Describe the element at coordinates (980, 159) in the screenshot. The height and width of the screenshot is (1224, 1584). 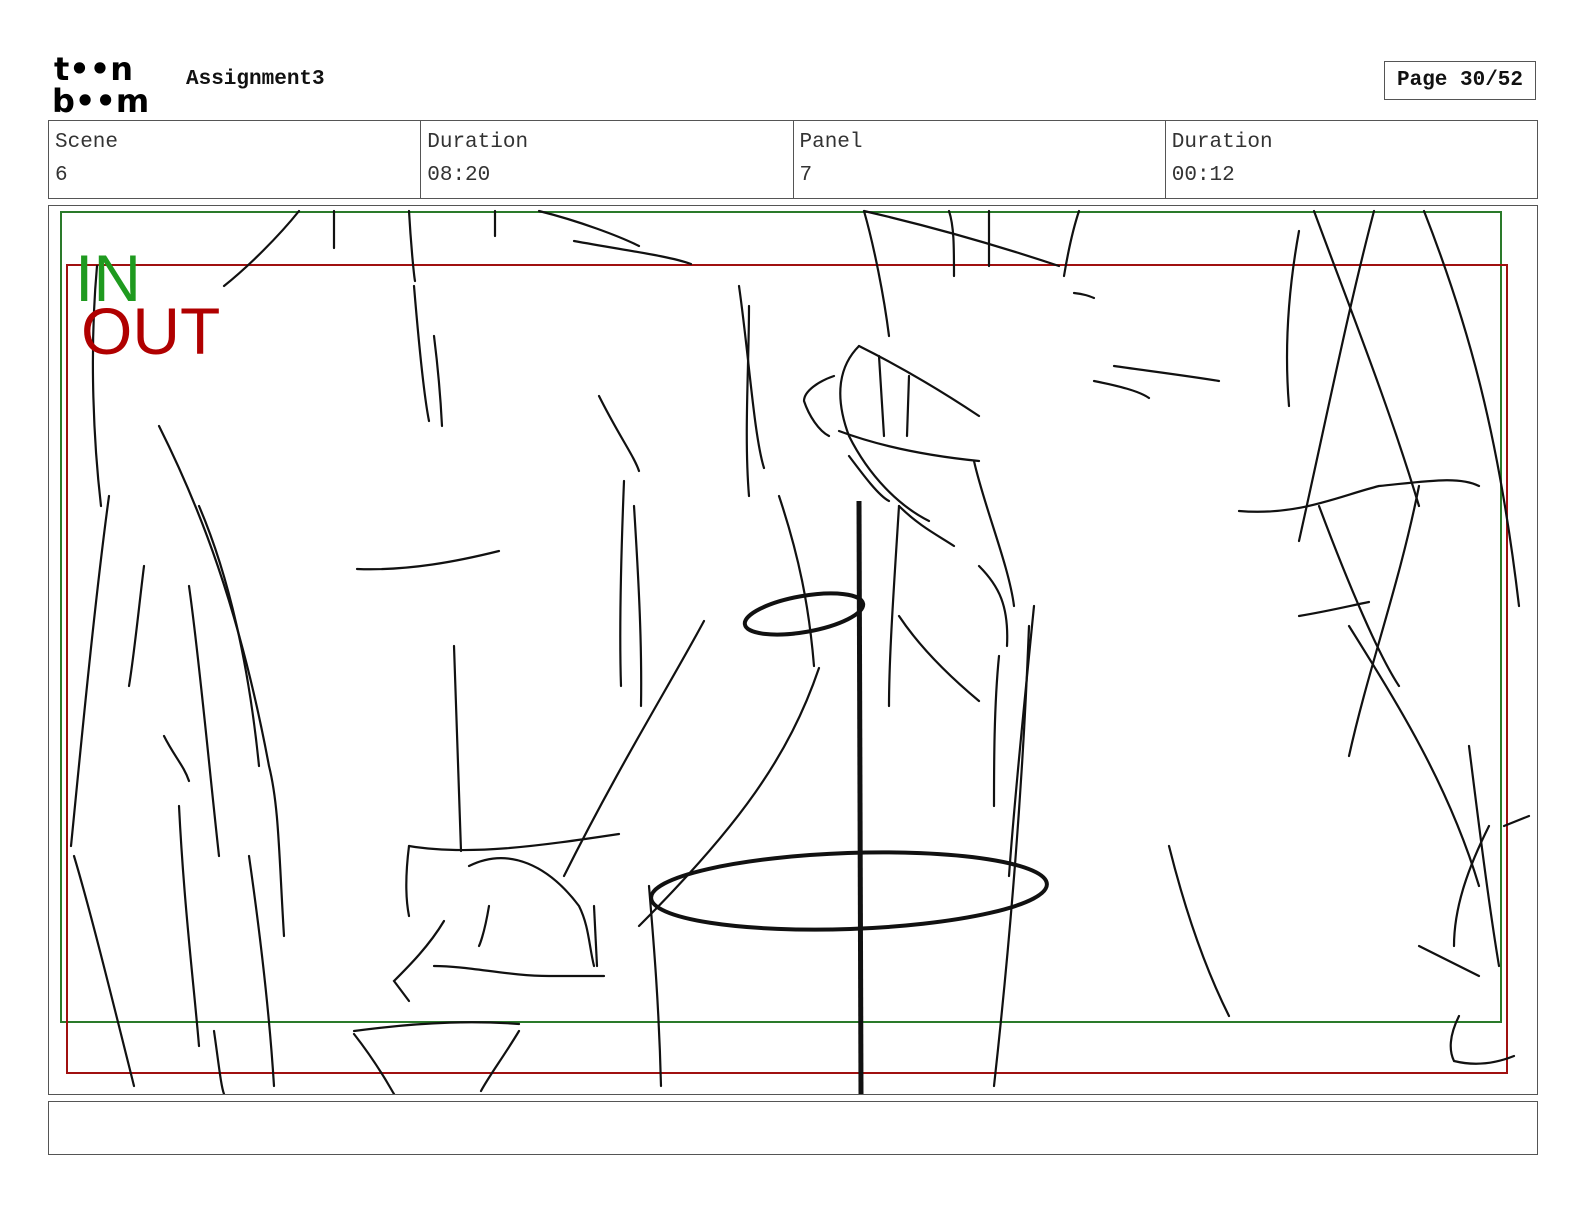
I see `panel-cell: Panel 7` at that location.